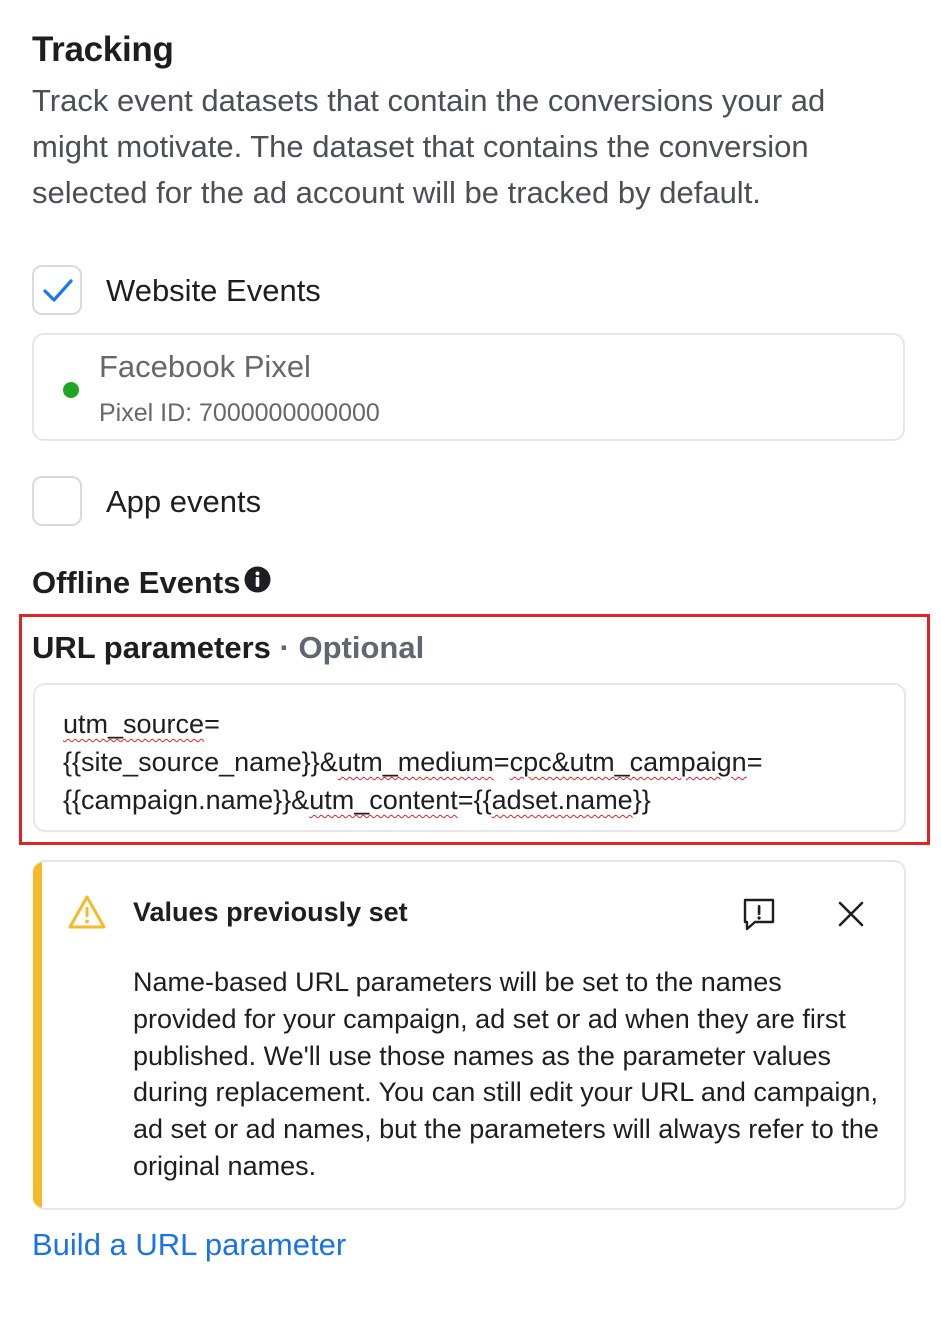 This screenshot has height=1325, width=941. What do you see at coordinates (383, 800) in the screenshot?
I see `url-token: utm_content` at bounding box center [383, 800].